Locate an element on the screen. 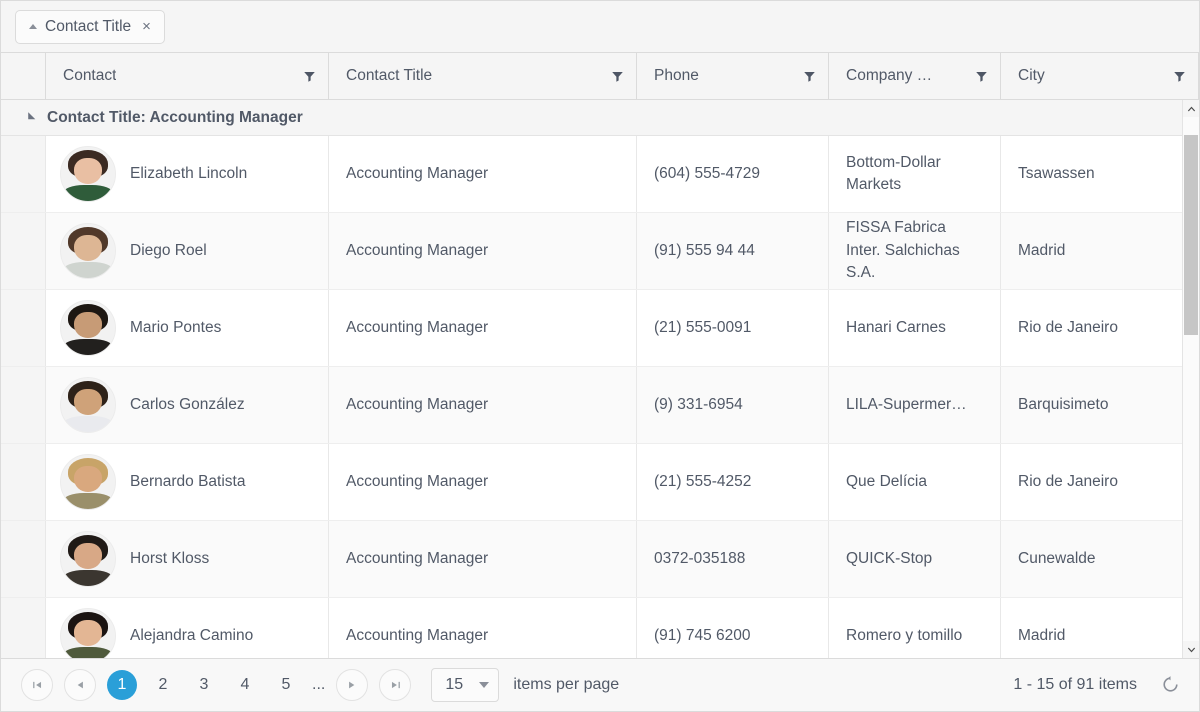 The image size is (1200, 712). phone-text: (604) 555-4729 is located at coordinates (707, 173).